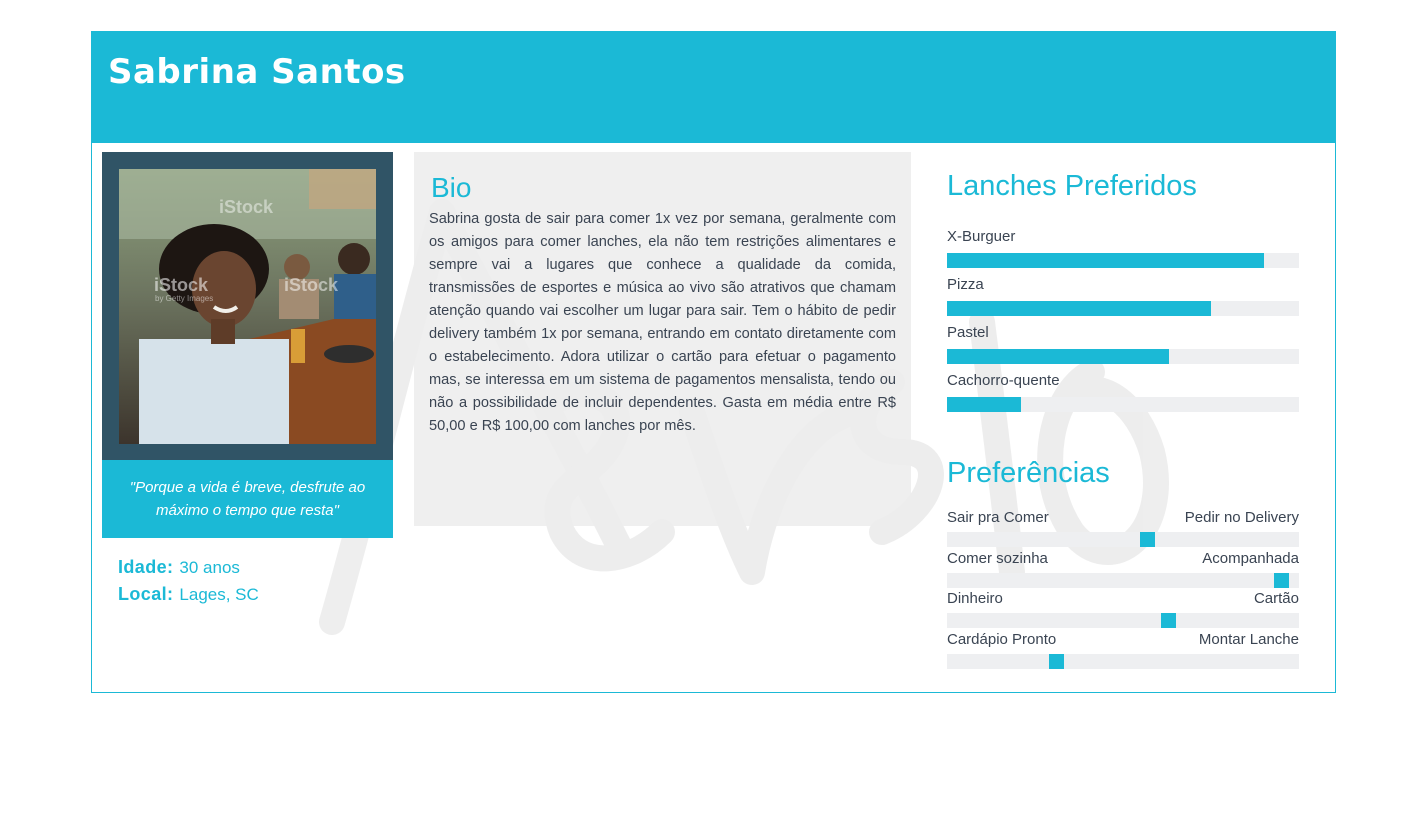  Describe the element at coordinates (1123, 300) in the screenshot. I see `snack-item: Pizza` at that location.